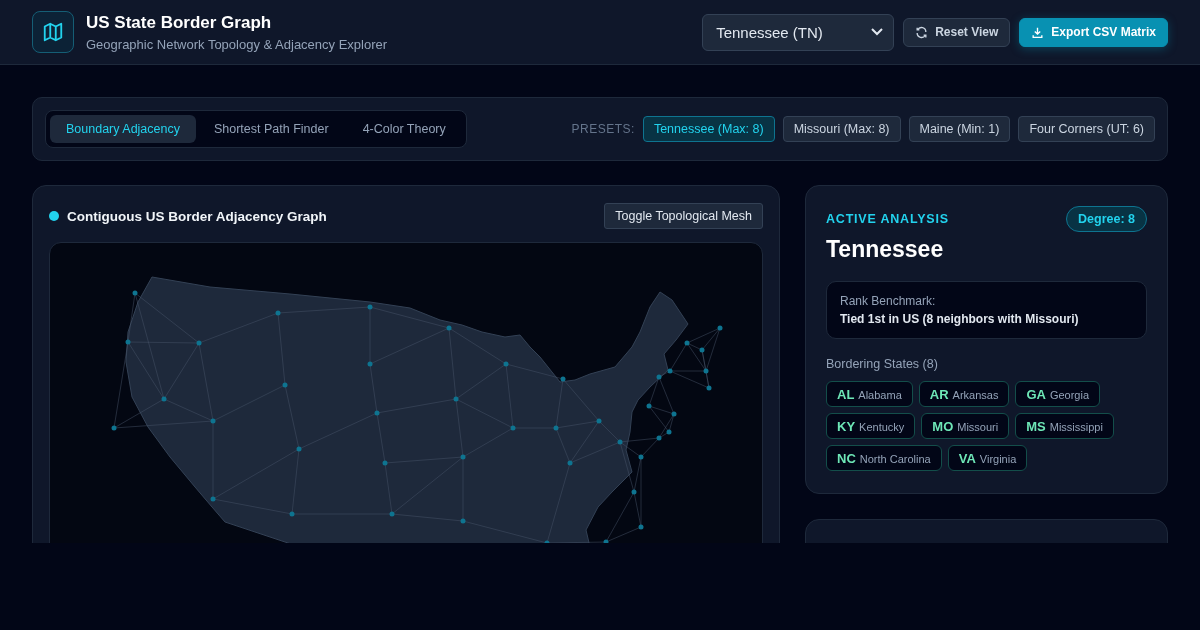 The image size is (1200, 630). I want to click on refresh-icon, so click(922, 32).